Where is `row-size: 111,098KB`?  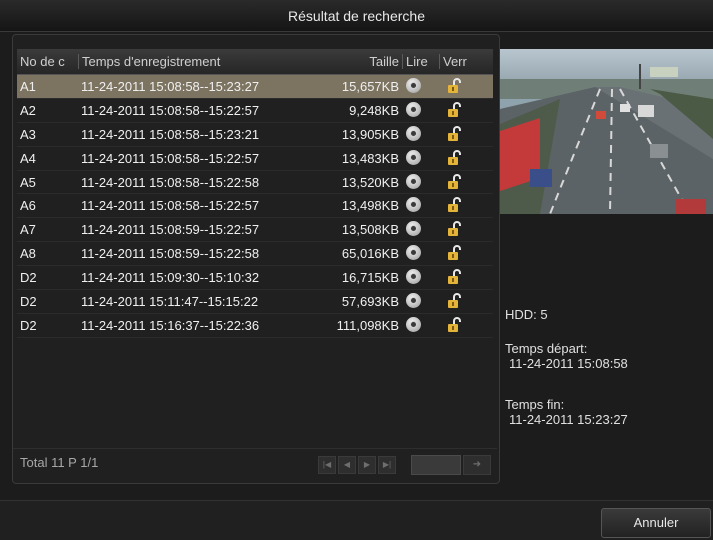 row-size: 111,098KB is located at coordinates (367, 325).